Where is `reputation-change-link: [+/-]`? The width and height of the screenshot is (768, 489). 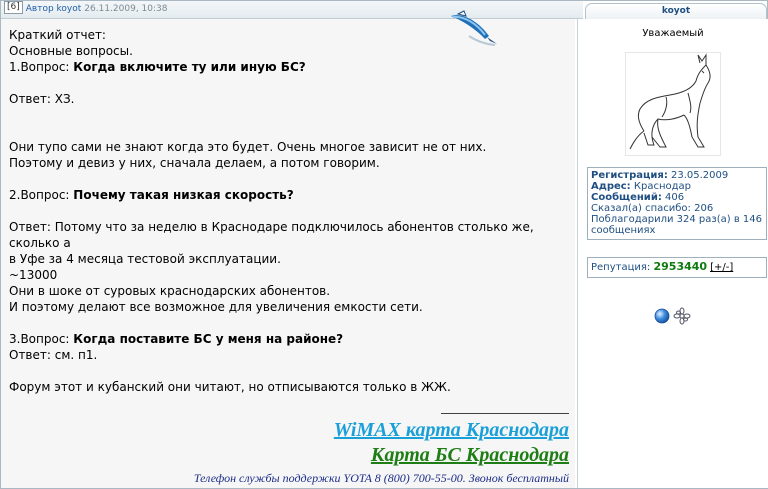
reputation-change-link: [+/-] is located at coordinates (721, 267).